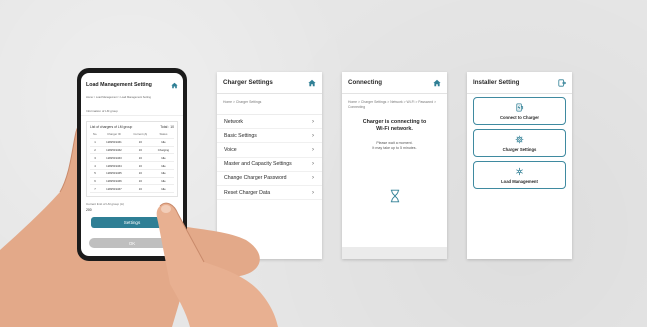 The image size is (647, 327). Describe the element at coordinates (217, 264) in the screenshot. I see `pointing-hand` at that location.